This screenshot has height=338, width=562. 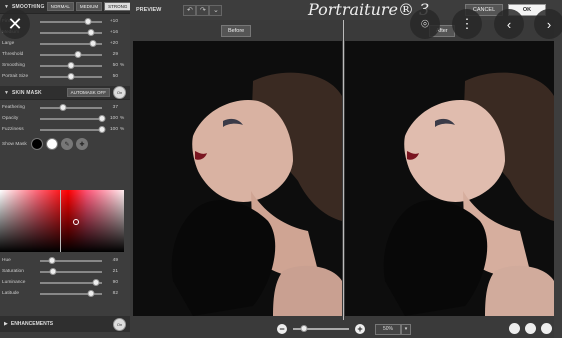 I want to click on close-icon: ✕, so click(x=15, y=24).